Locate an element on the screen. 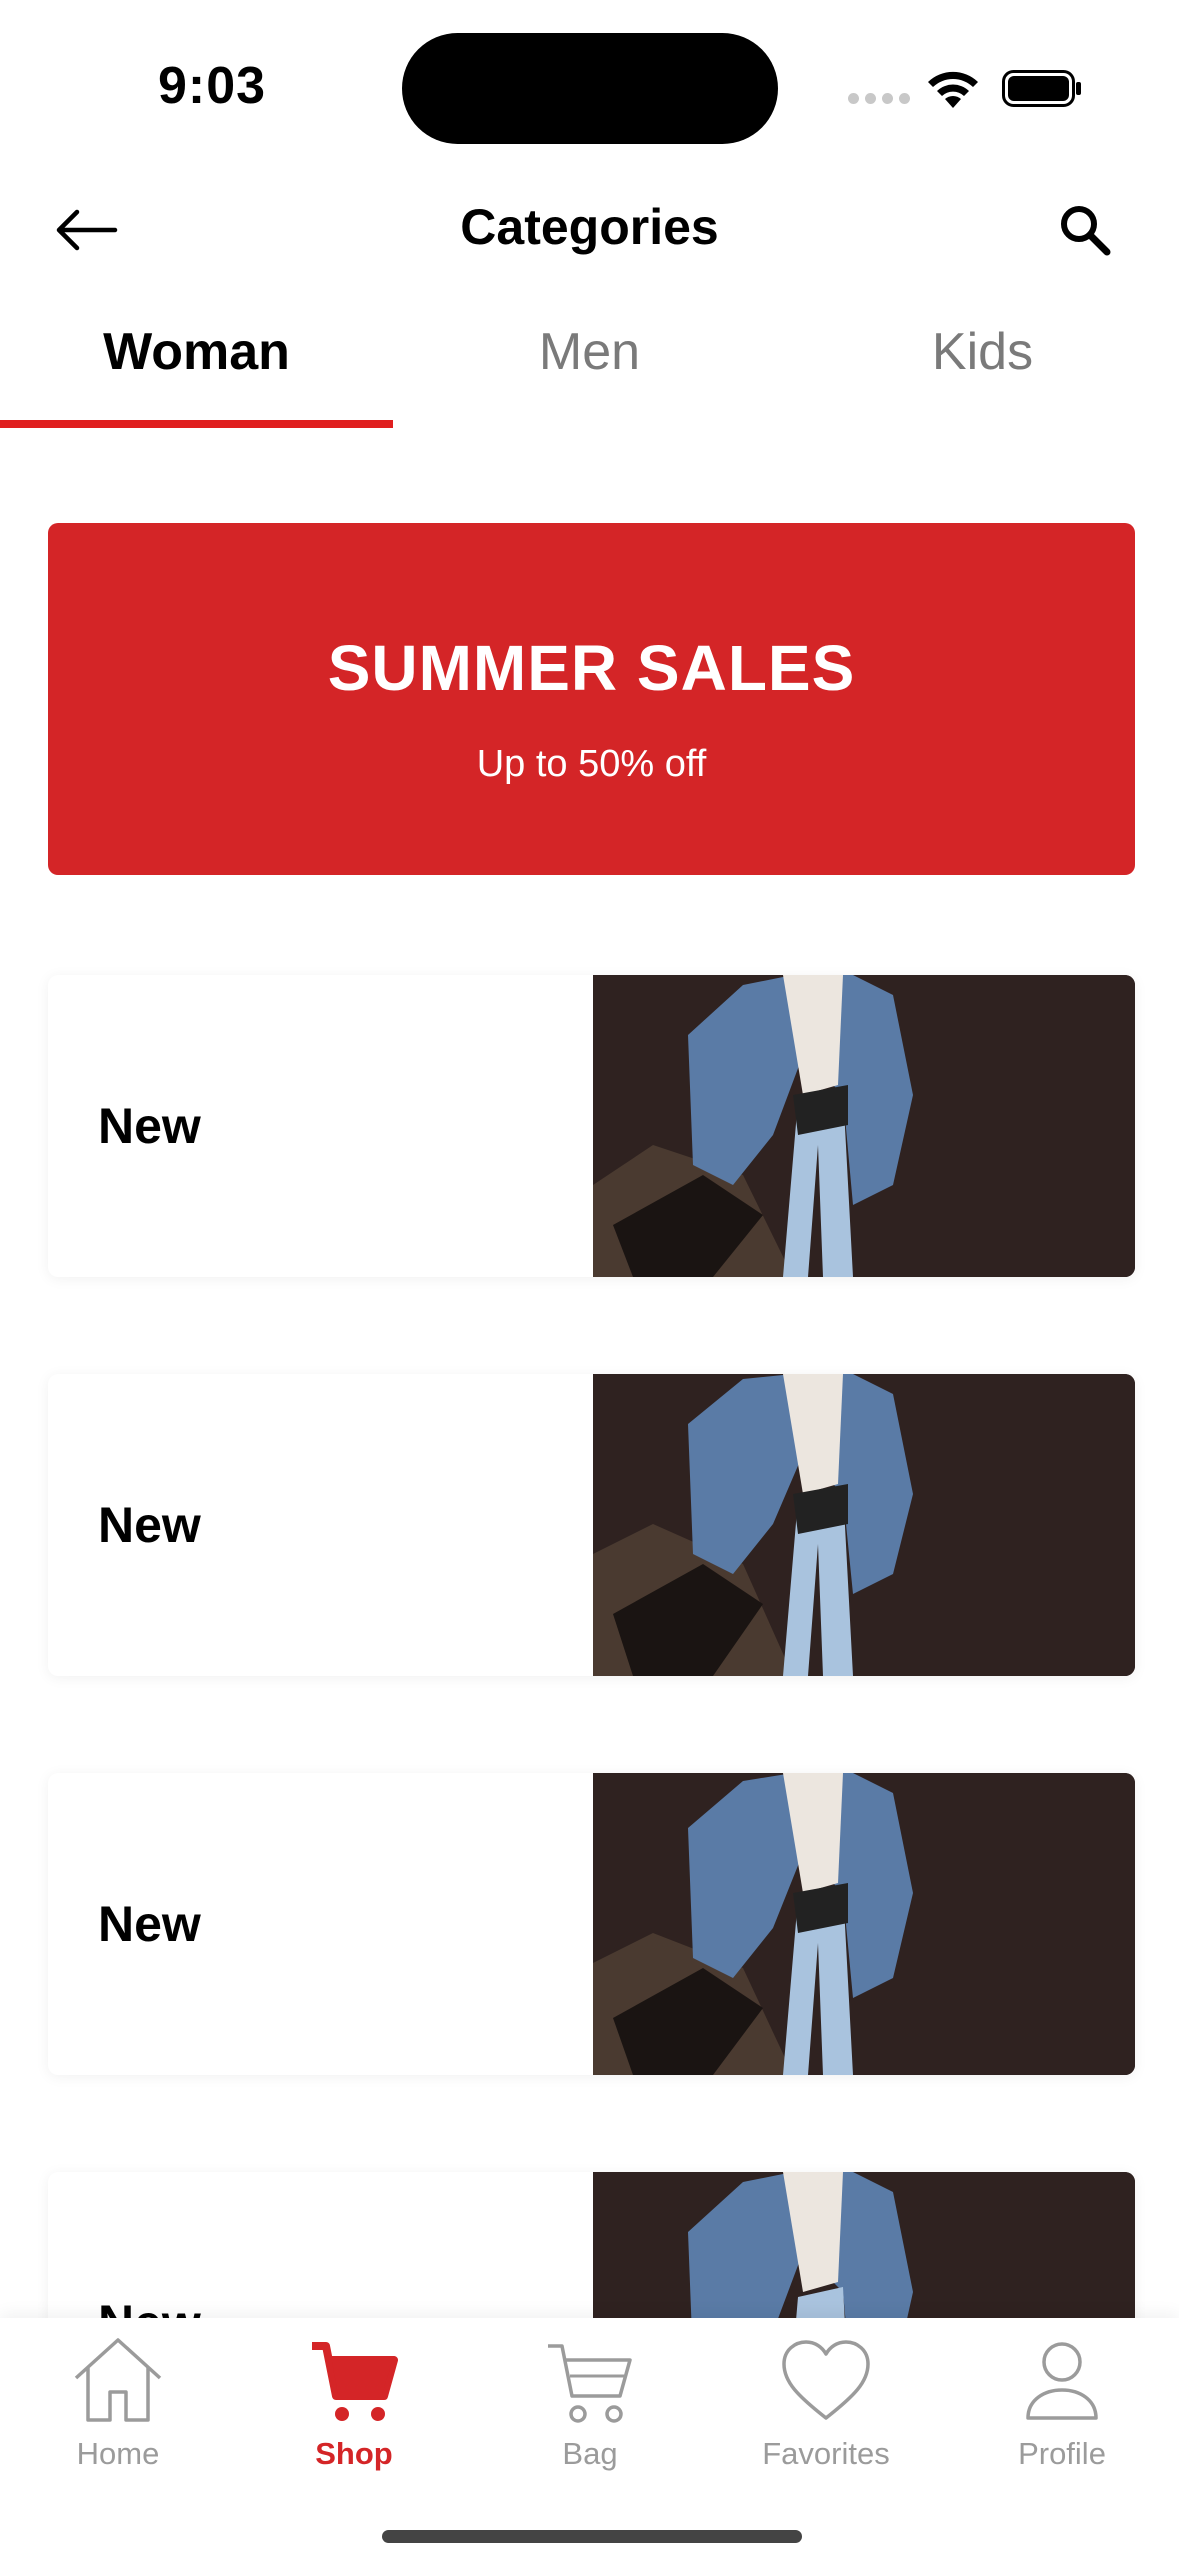  nav-item-profile: Profile is located at coordinates (1062, 2403).